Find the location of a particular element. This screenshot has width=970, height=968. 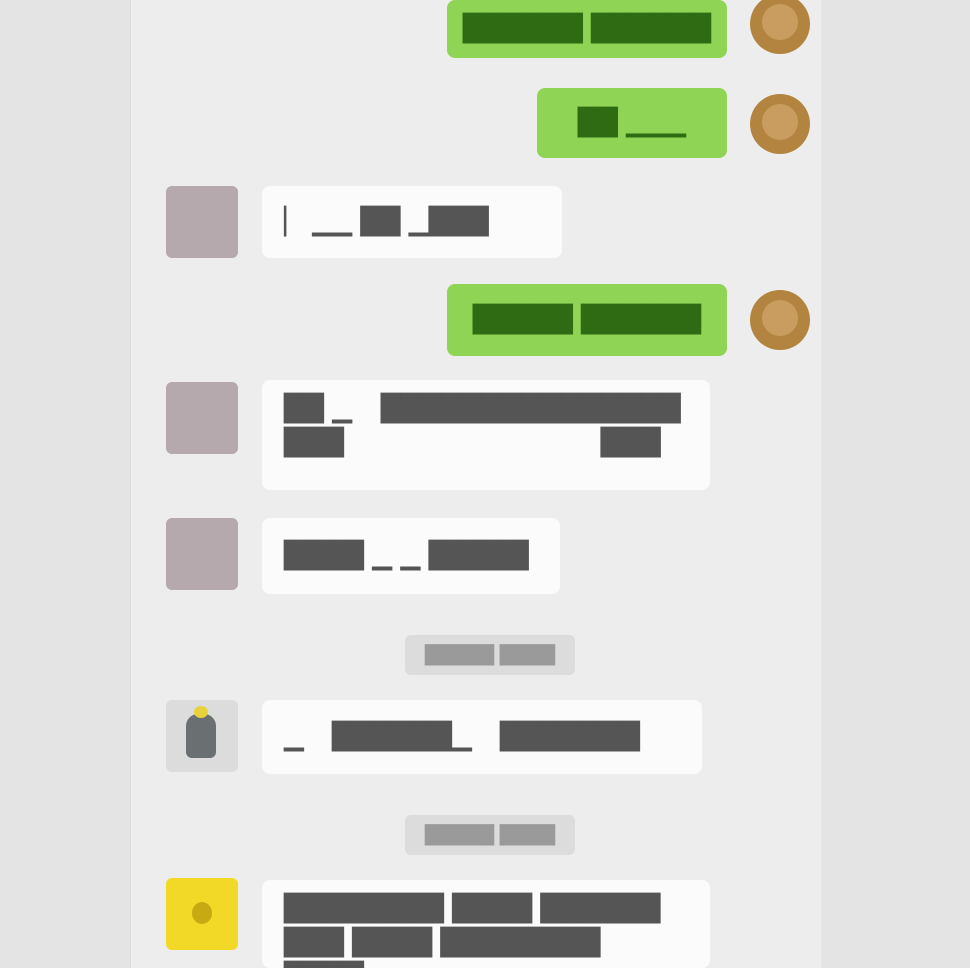

incoming-message-bubble: ▁ ██████▁ ███████ is located at coordinates (482, 737).